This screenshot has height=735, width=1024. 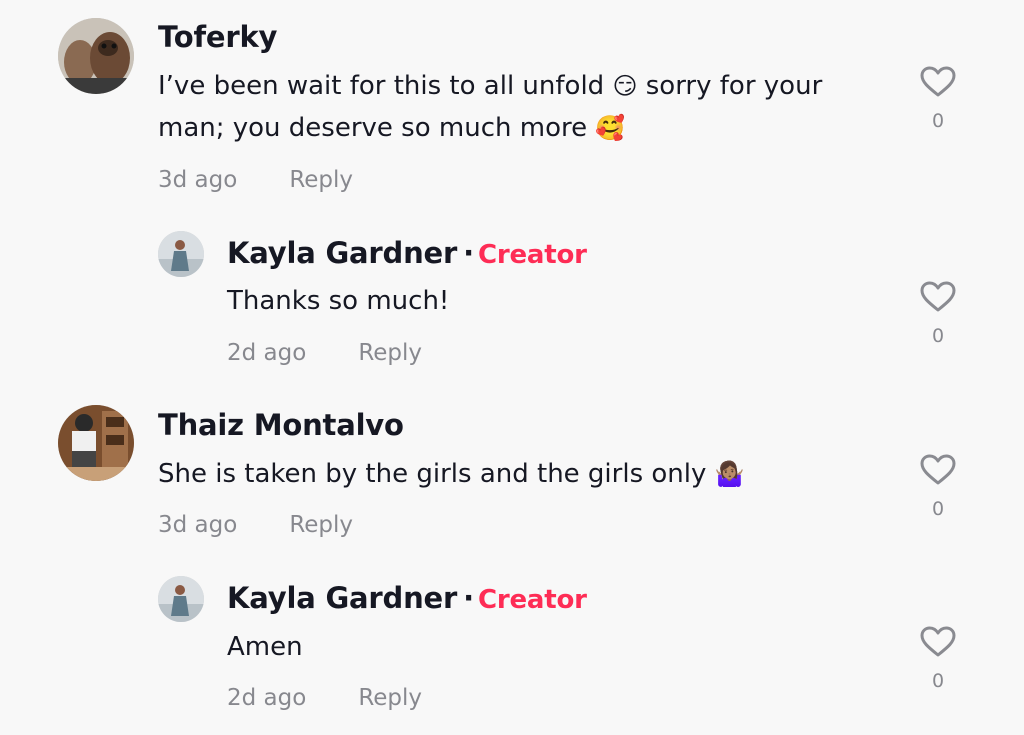 What do you see at coordinates (610, 128) in the screenshot?
I see `smiling-face-hearts-emoji-icon: 🥰` at bounding box center [610, 128].